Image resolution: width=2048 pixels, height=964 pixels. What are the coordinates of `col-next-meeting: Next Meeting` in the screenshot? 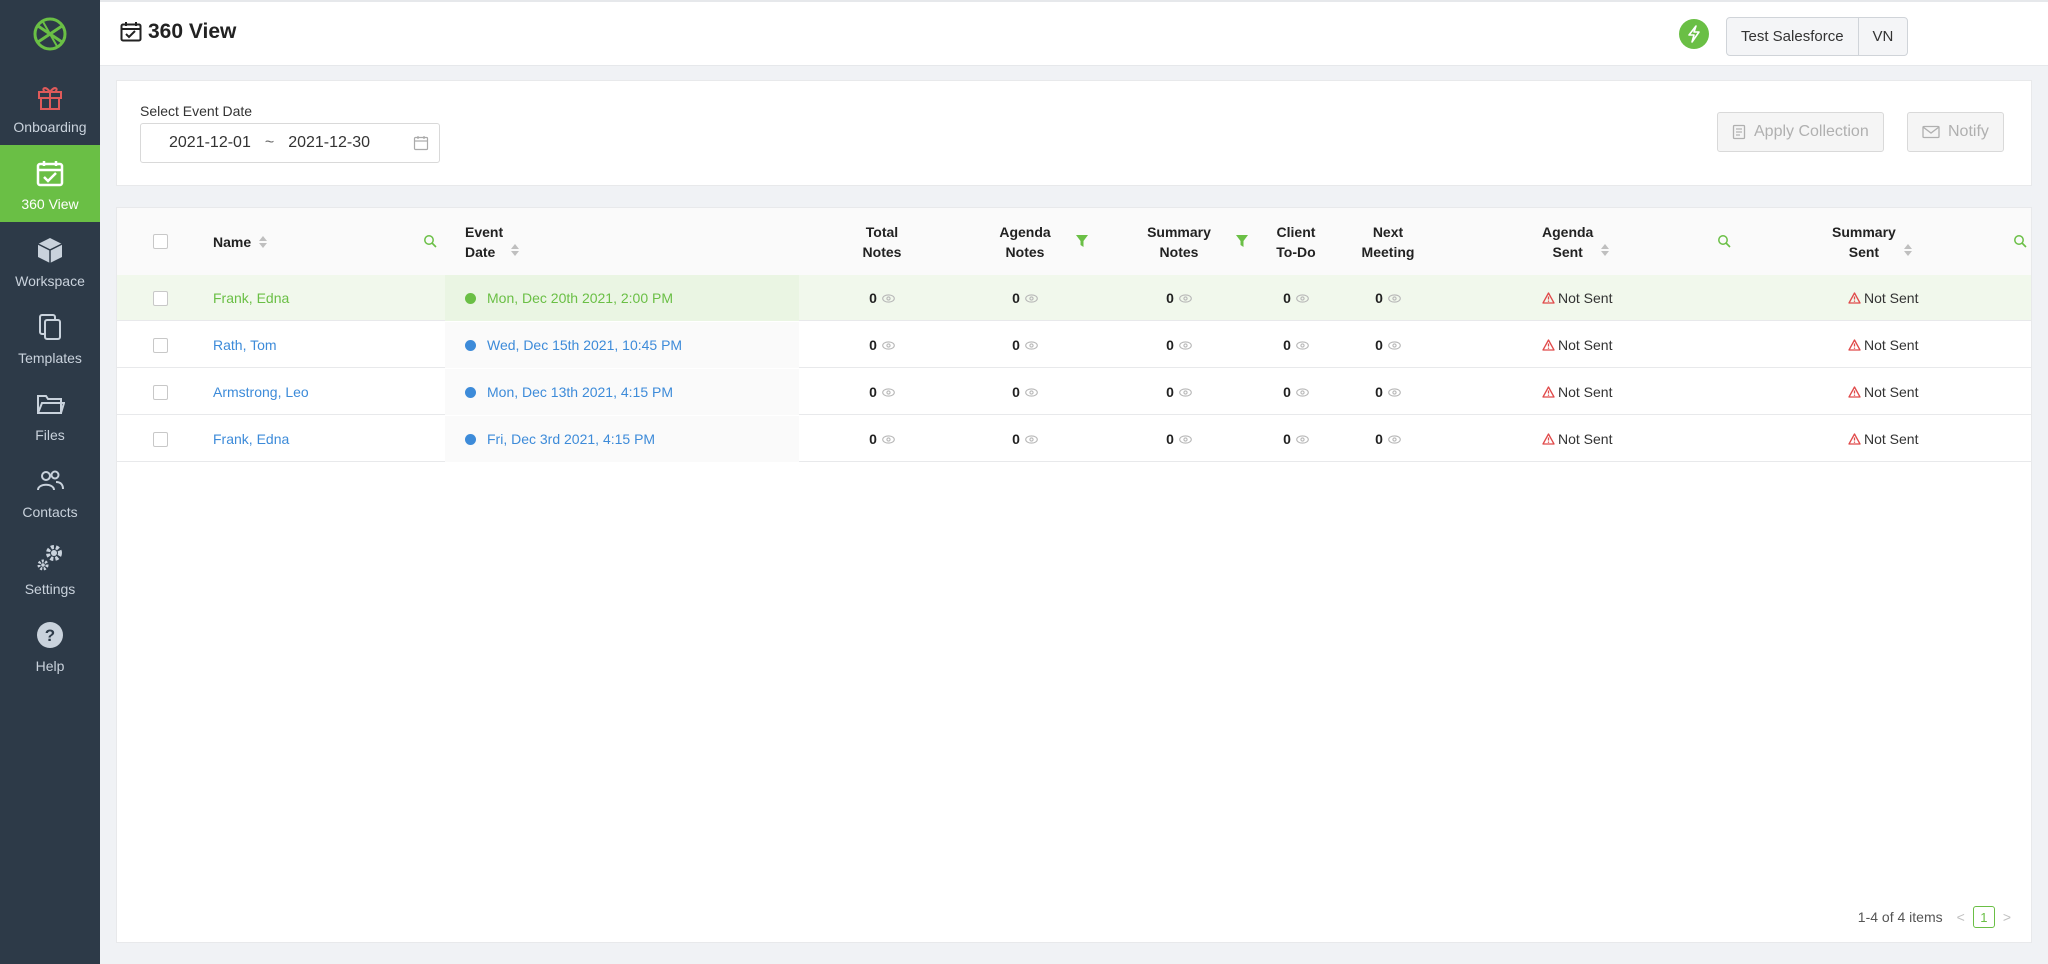 It's located at (1388, 241).